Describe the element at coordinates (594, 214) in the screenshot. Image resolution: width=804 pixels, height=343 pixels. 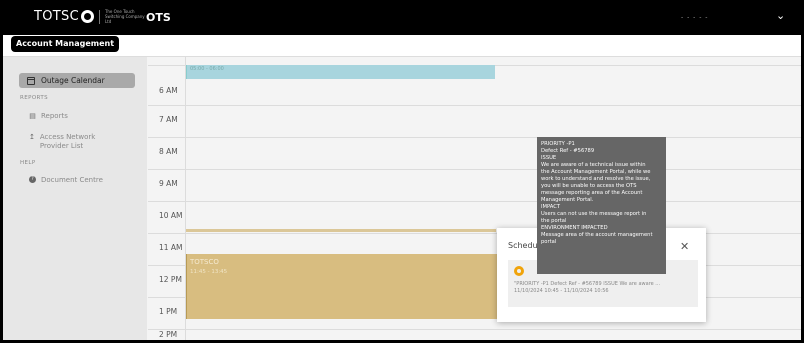
I see `tooltip-line: Users can not use the message report in` at that location.